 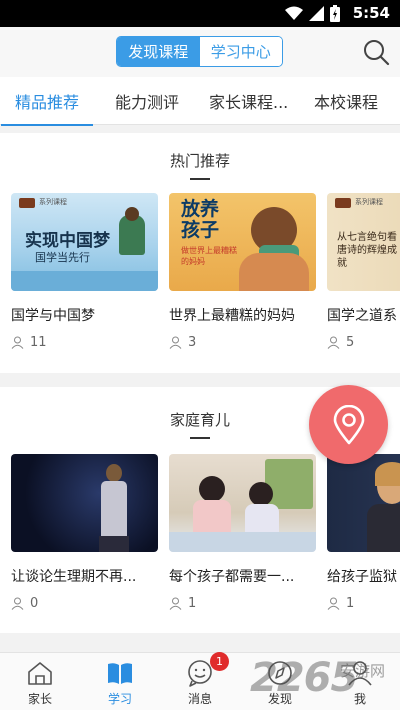 What do you see at coordinates (371, 13) in the screenshot?
I see `status-time: 5:54` at bounding box center [371, 13].